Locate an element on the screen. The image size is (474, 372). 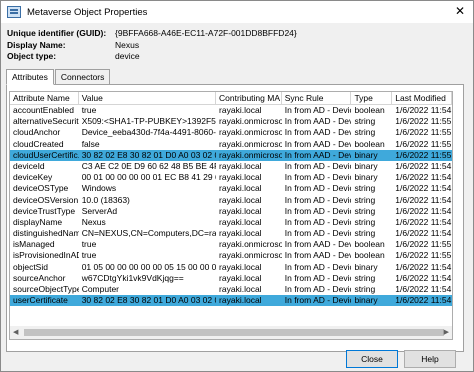
guid-label: Unique identifier (GUID): is located at coordinates (57, 33).